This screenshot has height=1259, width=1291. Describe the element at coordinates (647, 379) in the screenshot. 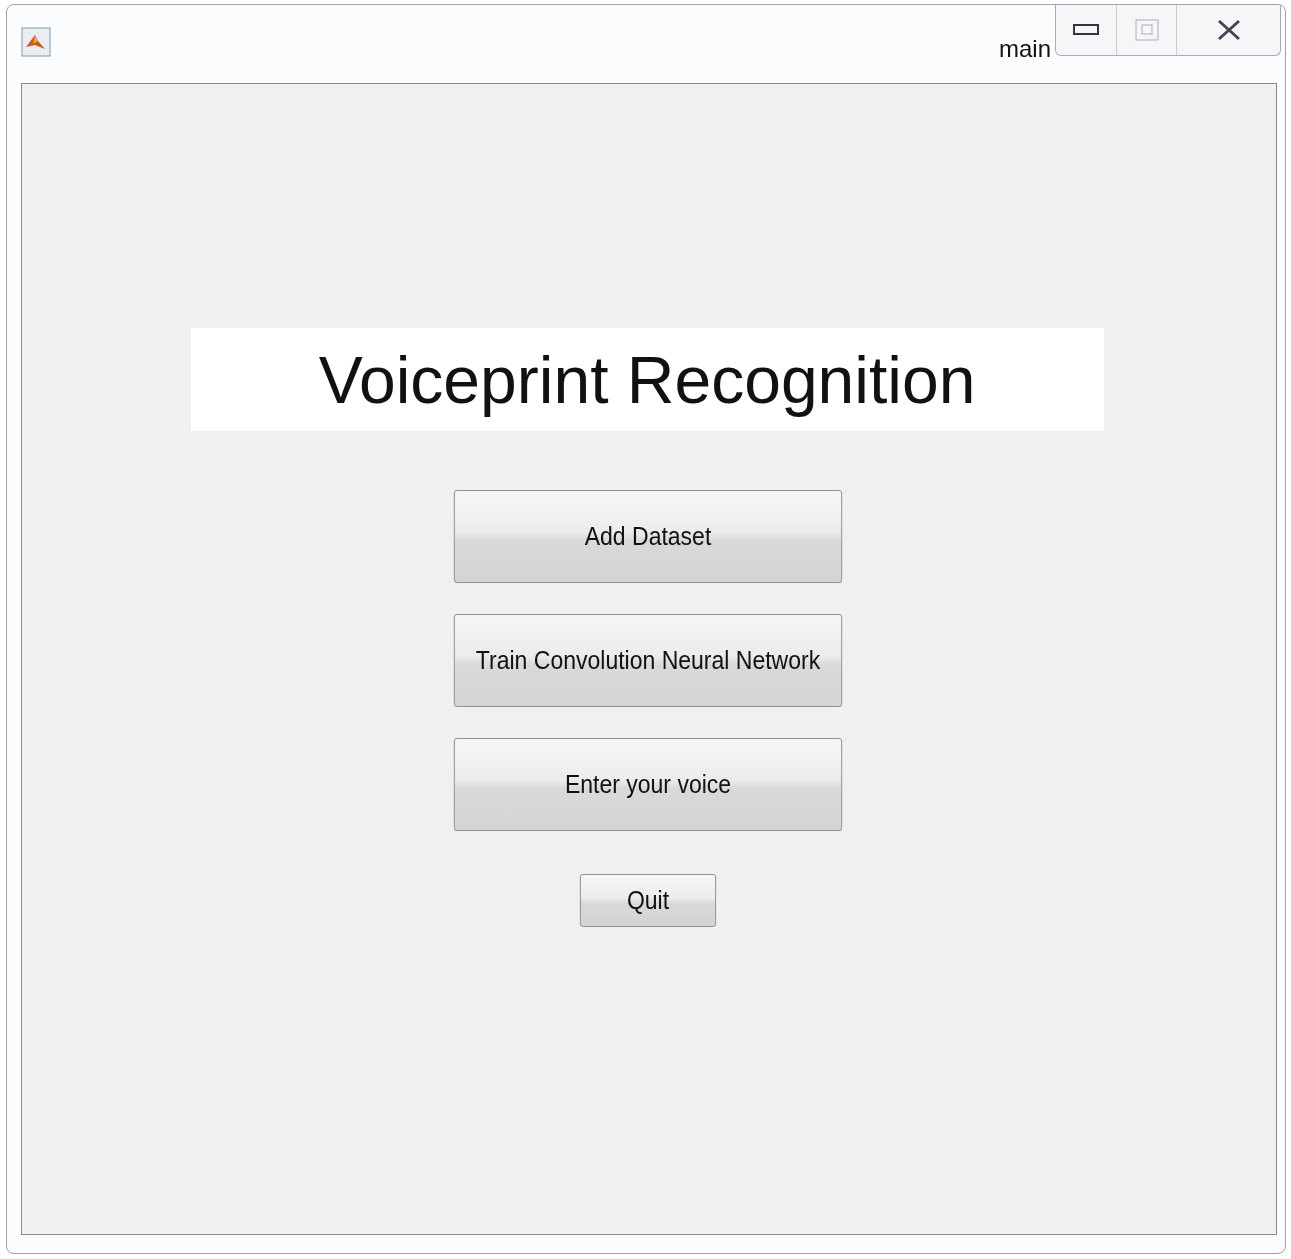

I see `app-heading: Voiceprint Recognition` at that location.